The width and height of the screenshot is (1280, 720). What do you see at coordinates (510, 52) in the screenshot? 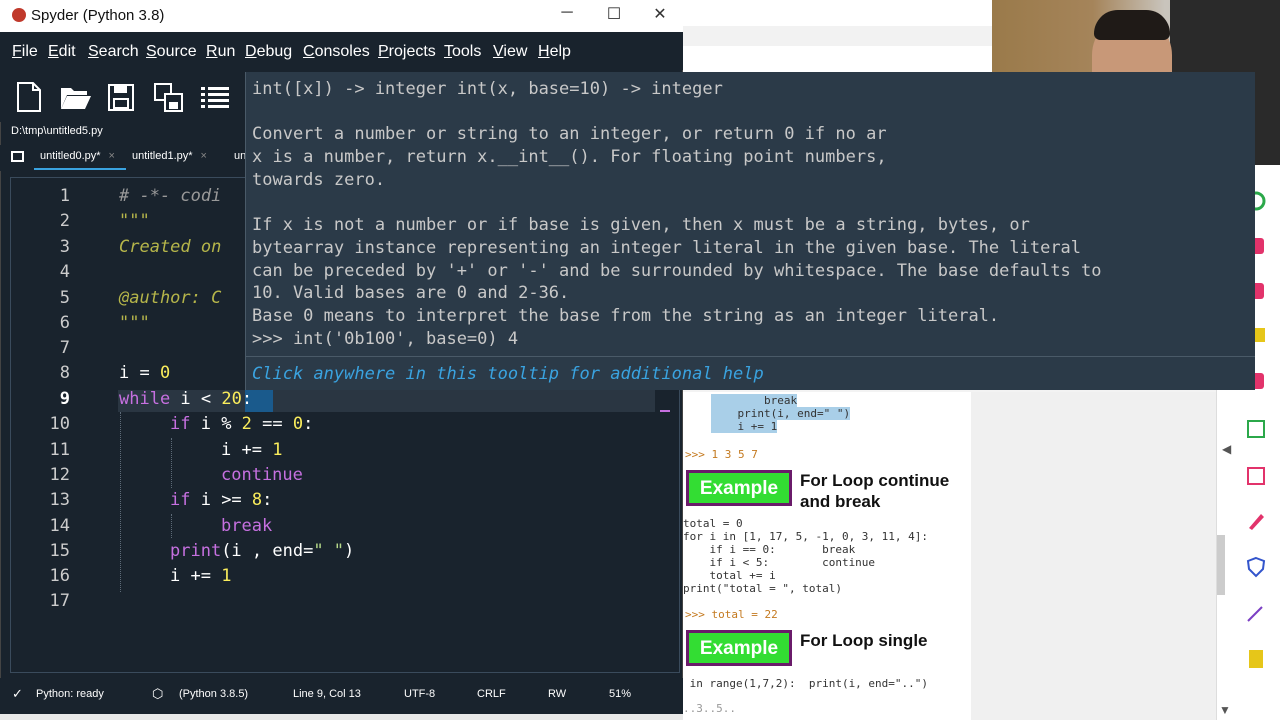
I see `menu-view: View` at bounding box center [510, 52].